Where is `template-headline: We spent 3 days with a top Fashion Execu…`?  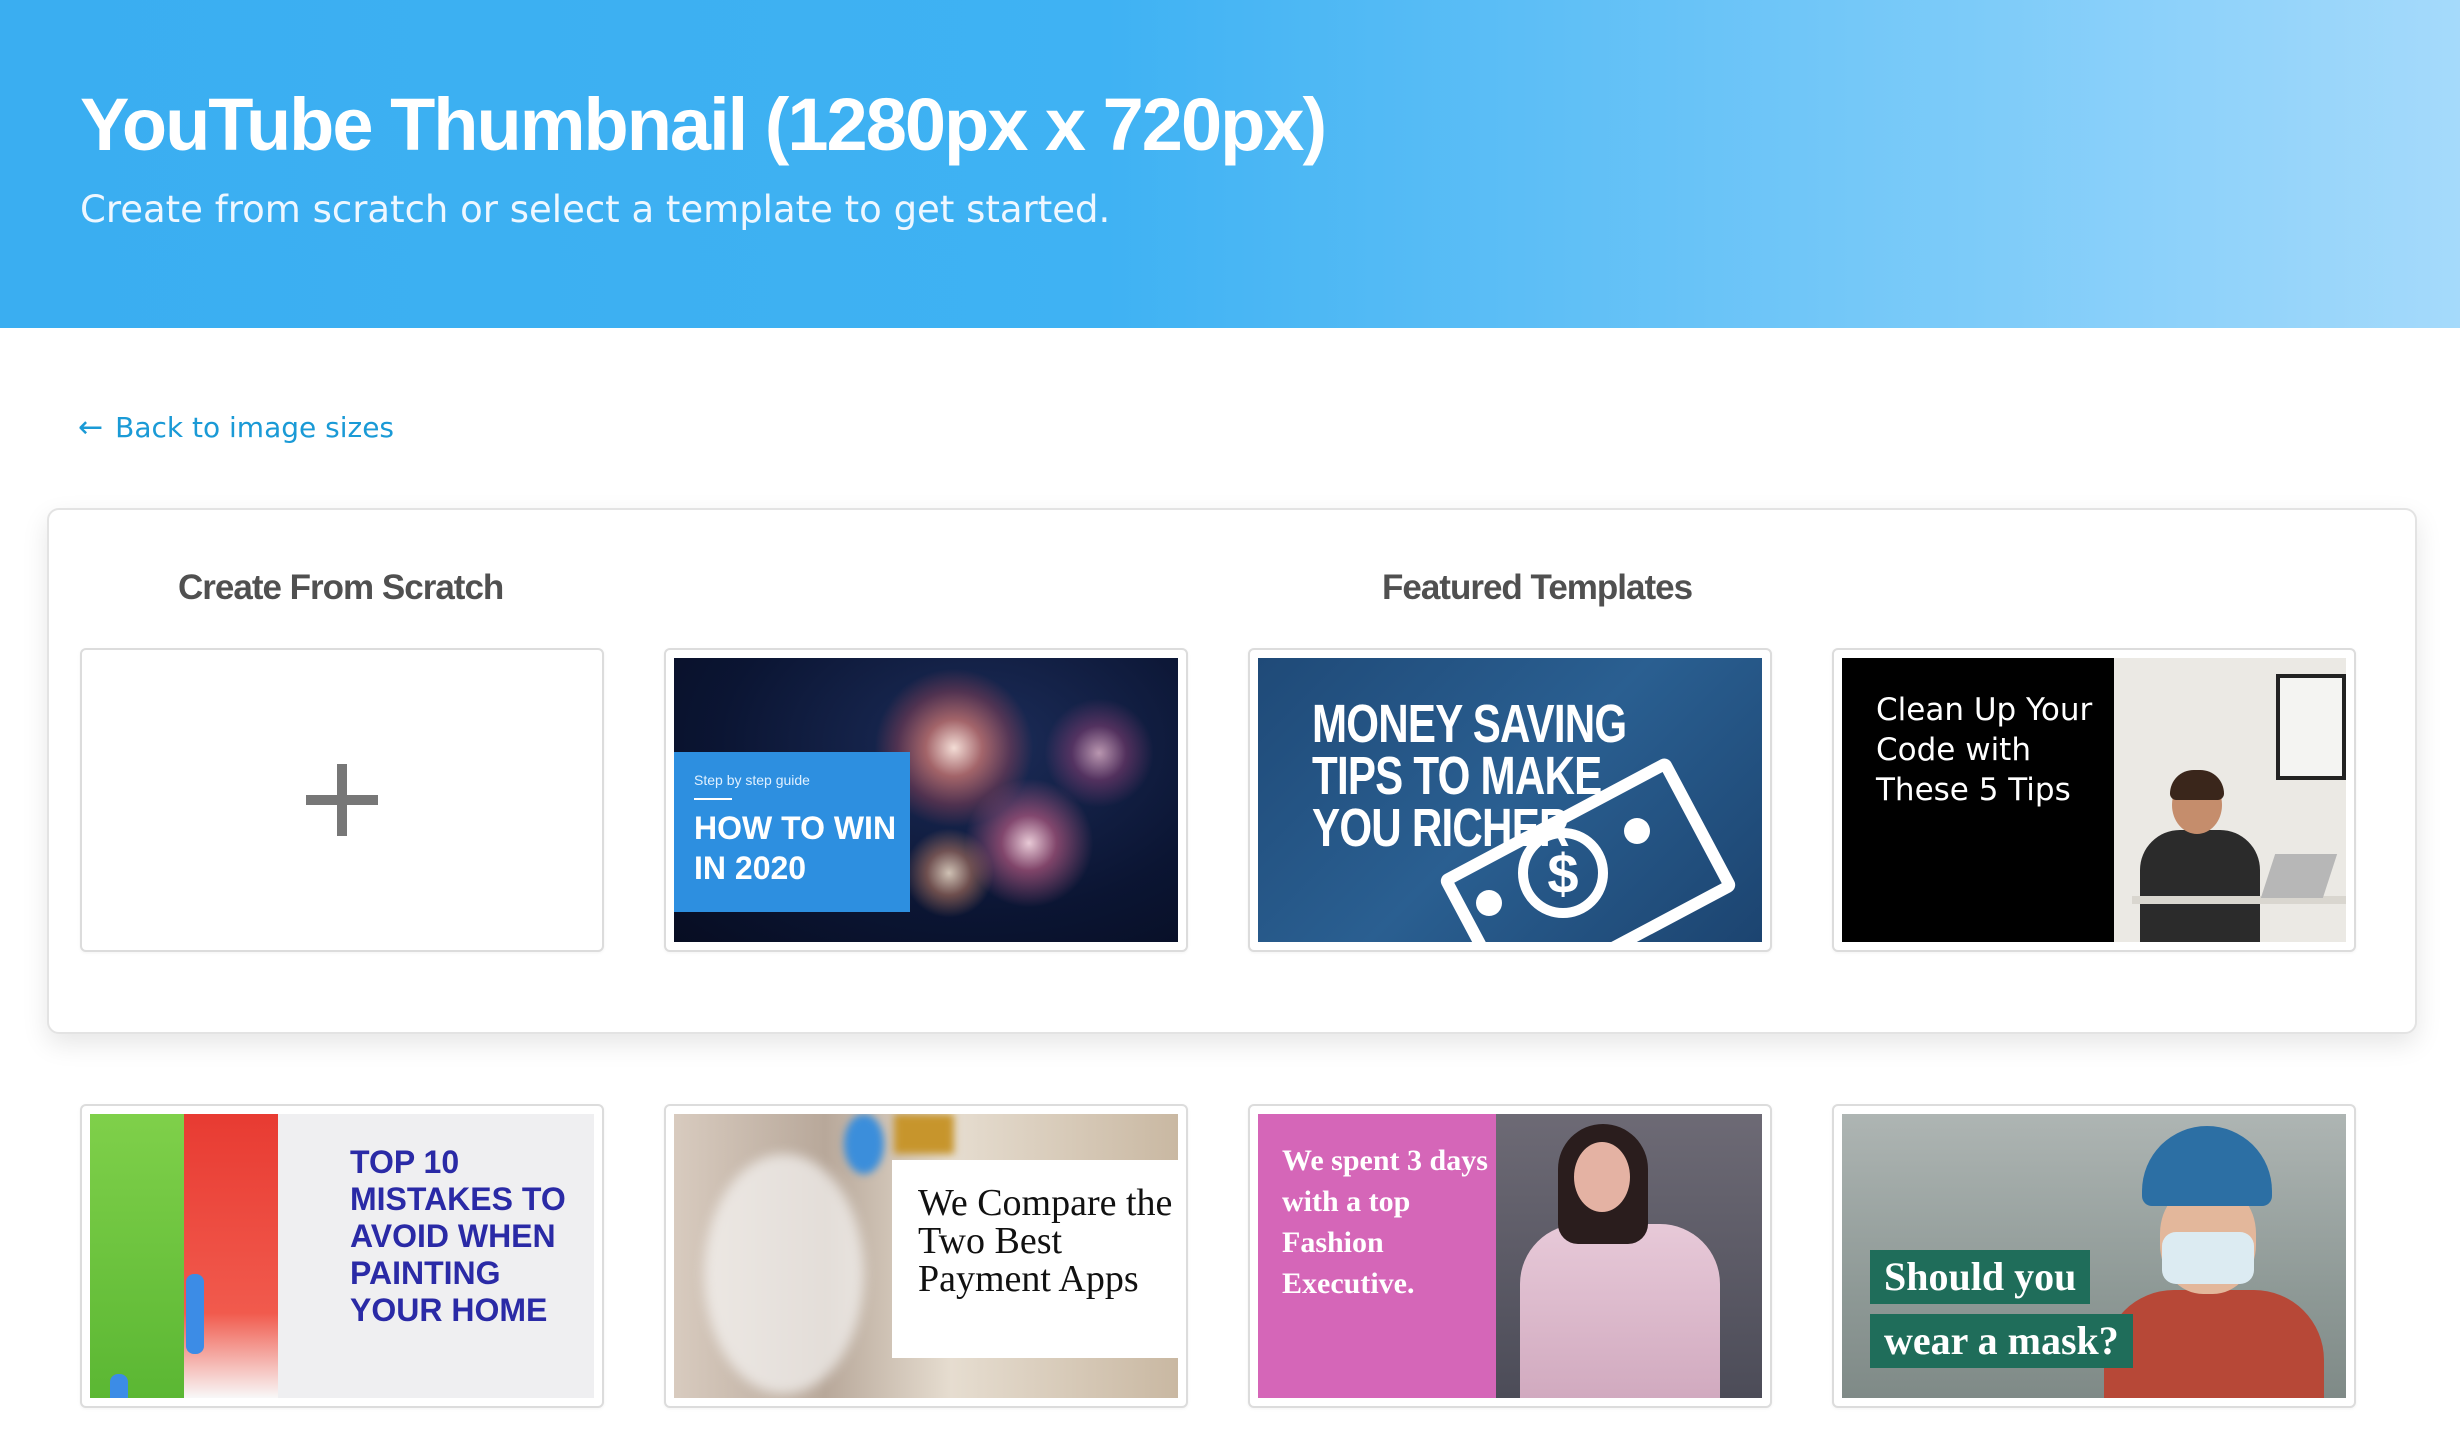 template-headline: We spent 3 days with a top Fashion Execu… is located at coordinates (1385, 1222).